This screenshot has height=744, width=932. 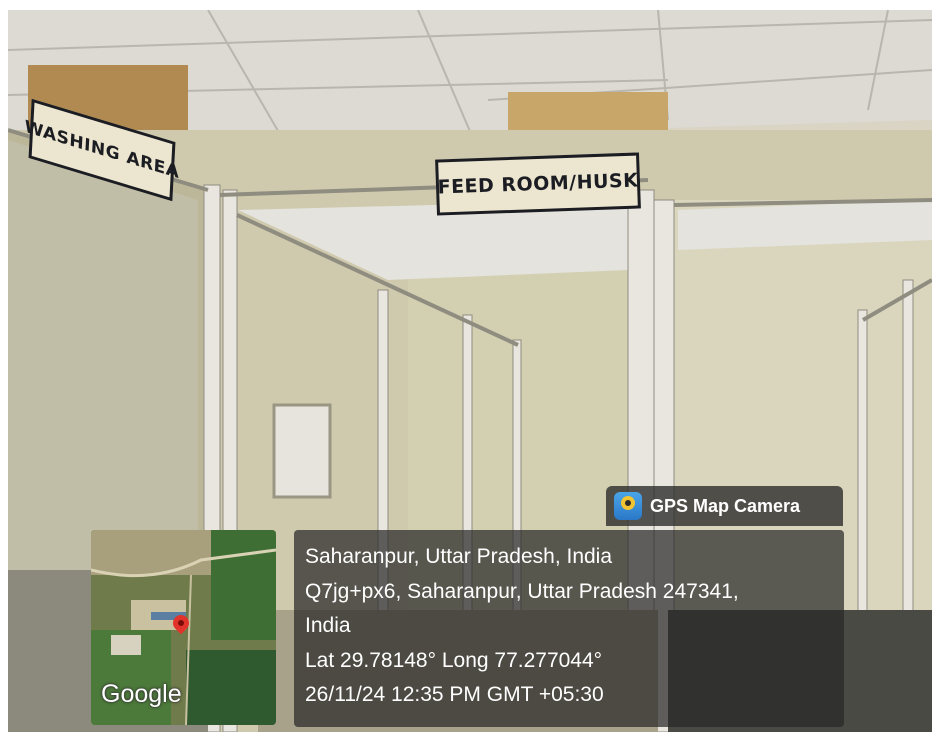 I want to click on gps-camera-icon, so click(x=628, y=506).